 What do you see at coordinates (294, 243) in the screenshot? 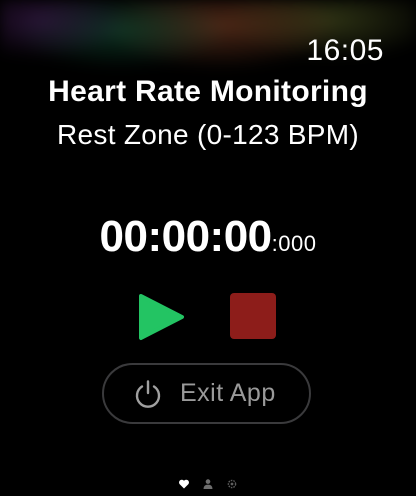
I see `timer-milliseconds: :000` at bounding box center [294, 243].